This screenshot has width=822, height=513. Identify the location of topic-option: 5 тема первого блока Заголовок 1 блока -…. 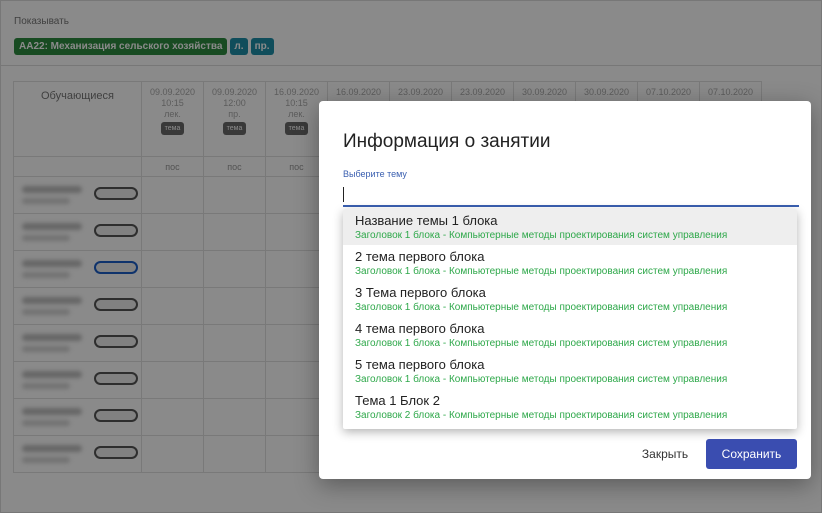
(570, 371).